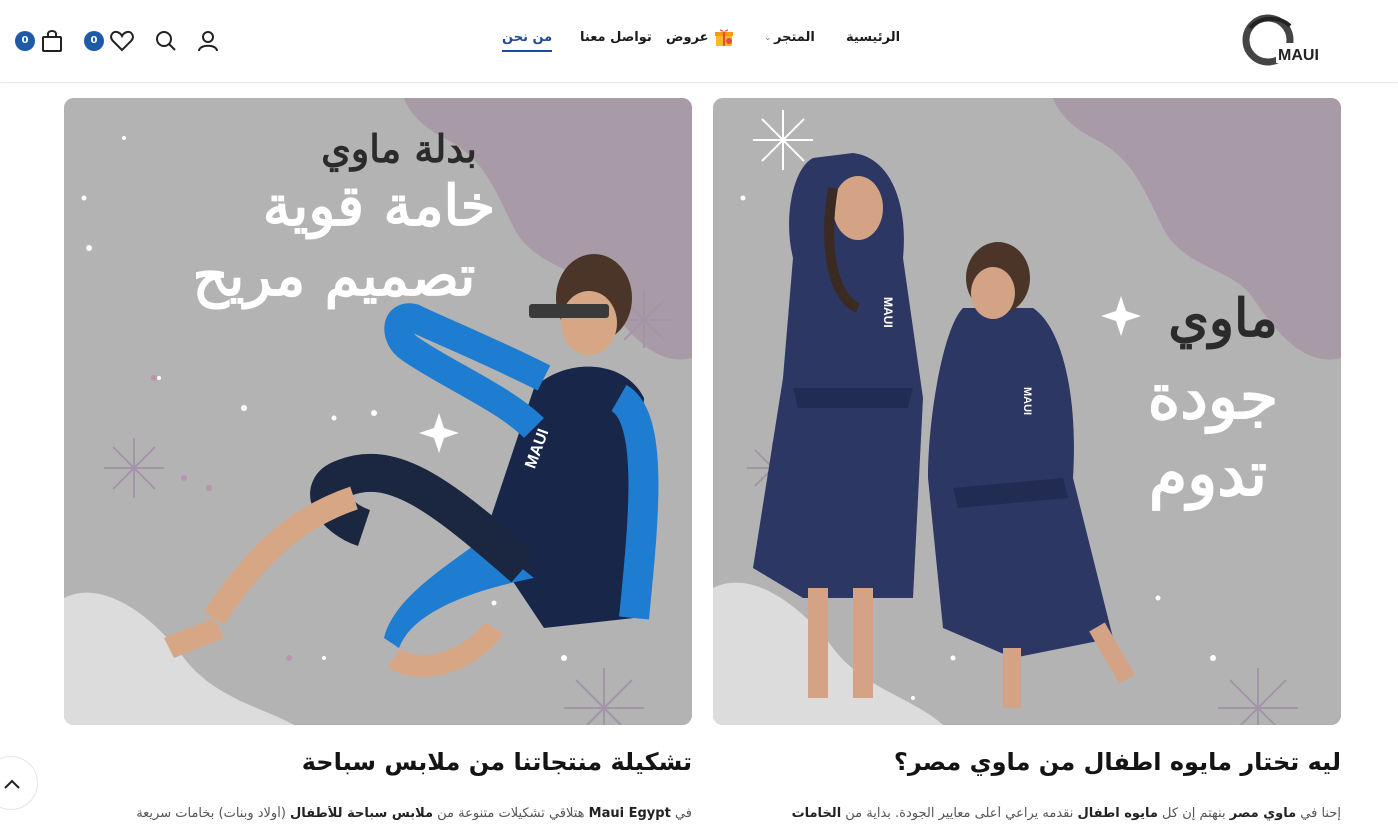 The height and width of the screenshot is (830, 1398). I want to click on nav-about: من نحن, so click(527, 41).